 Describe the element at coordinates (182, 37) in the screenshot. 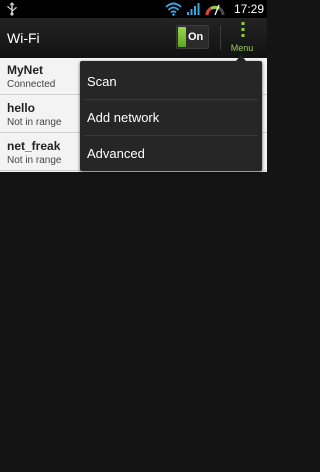

I see `toggle-knob` at that location.